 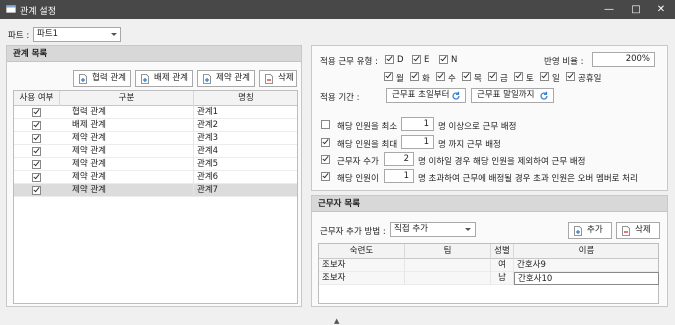 What do you see at coordinates (208, 151) in the screenshot?
I see `row-name: 관계4` at bounding box center [208, 151].